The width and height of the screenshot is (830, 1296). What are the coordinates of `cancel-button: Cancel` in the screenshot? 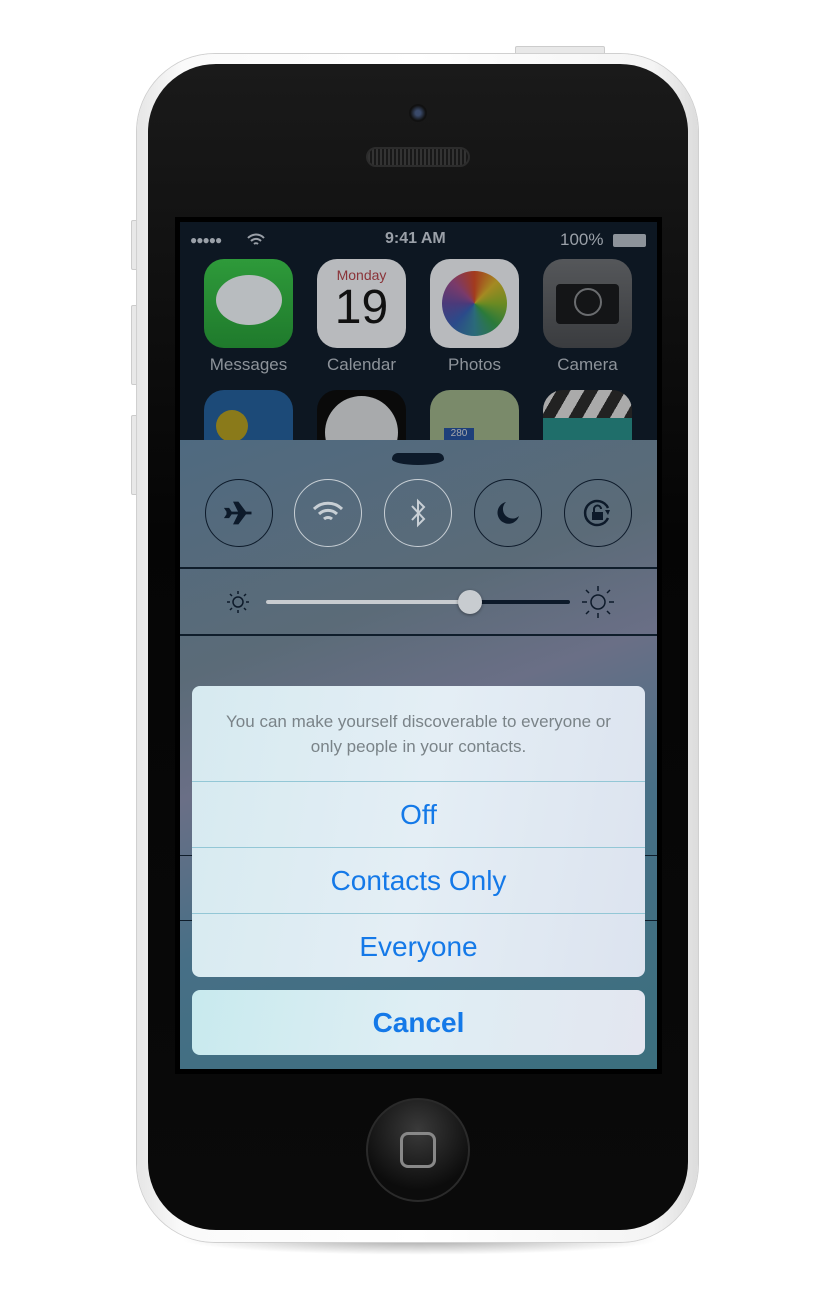 It's located at (418, 1022).